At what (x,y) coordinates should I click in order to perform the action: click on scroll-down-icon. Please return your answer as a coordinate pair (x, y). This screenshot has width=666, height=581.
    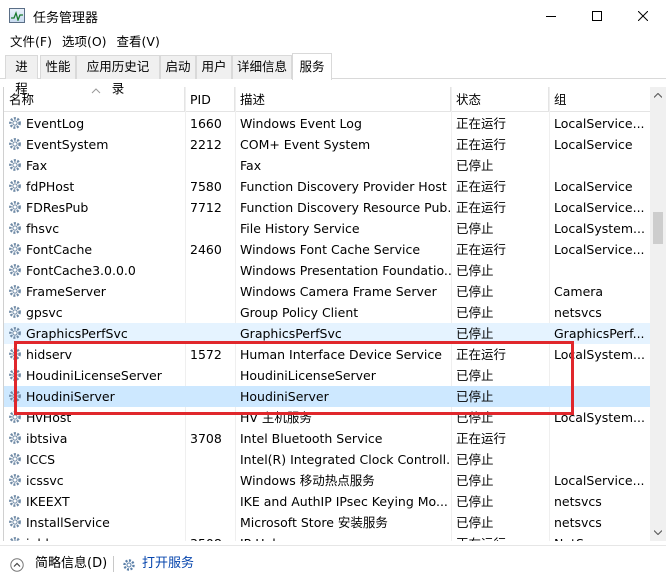
    Looking at the image, I should click on (658, 532).